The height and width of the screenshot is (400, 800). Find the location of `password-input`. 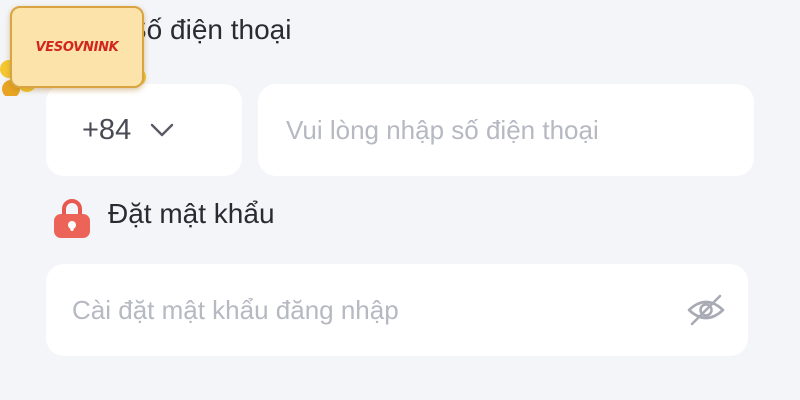

password-input is located at coordinates (379, 310).